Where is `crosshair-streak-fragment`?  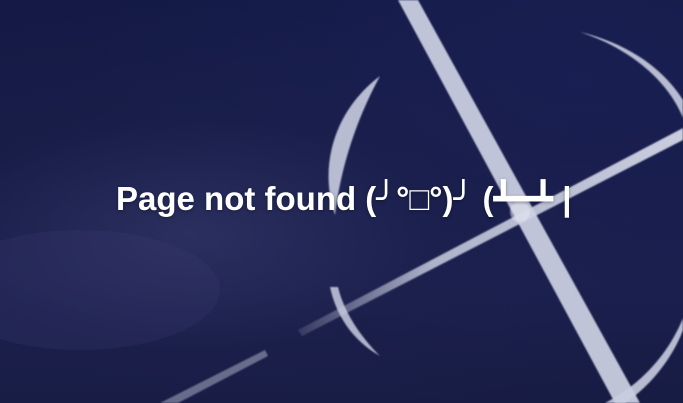 crosshair-streak-fragment is located at coordinates (214, 376).